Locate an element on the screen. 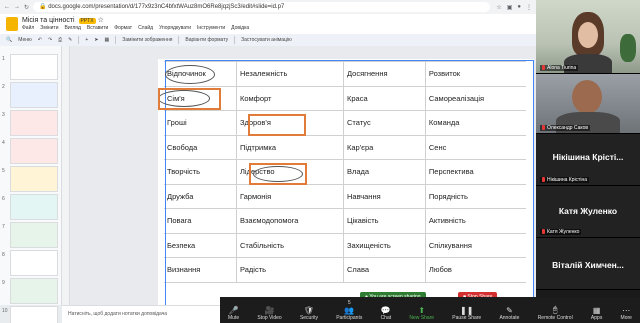  table-cell: Досягнення is located at coordinates (384, 74).